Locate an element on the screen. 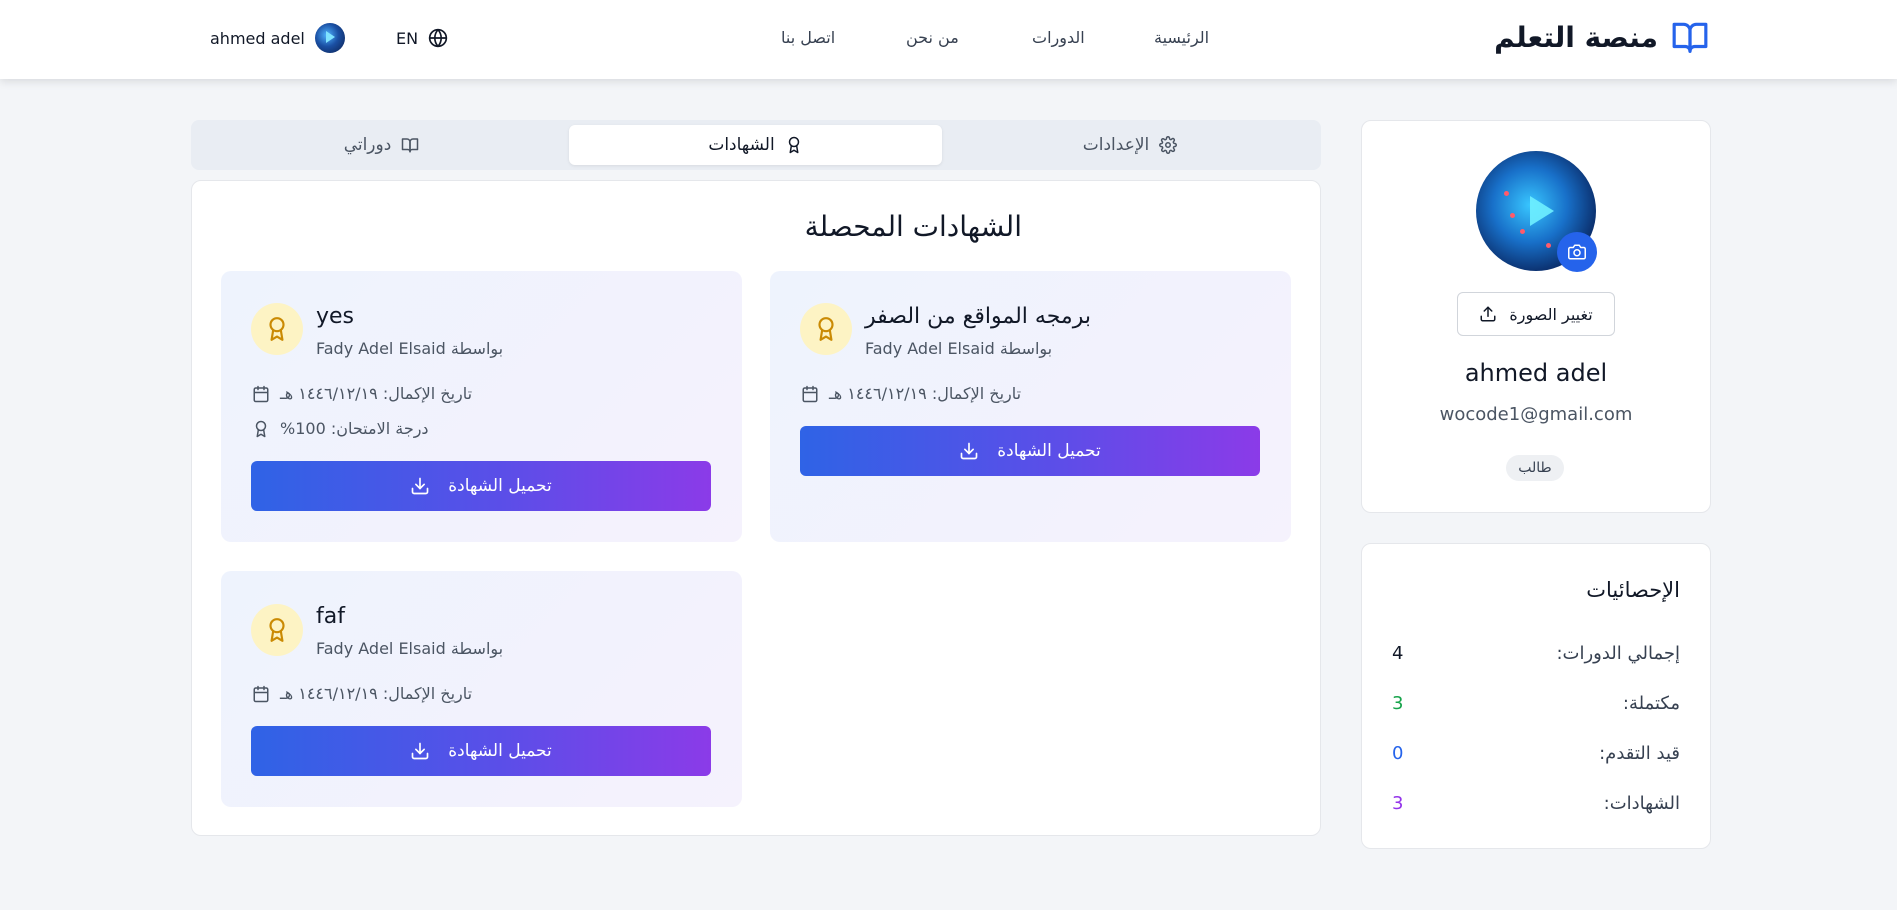  upload-icon is located at coordinates (1488, 314).